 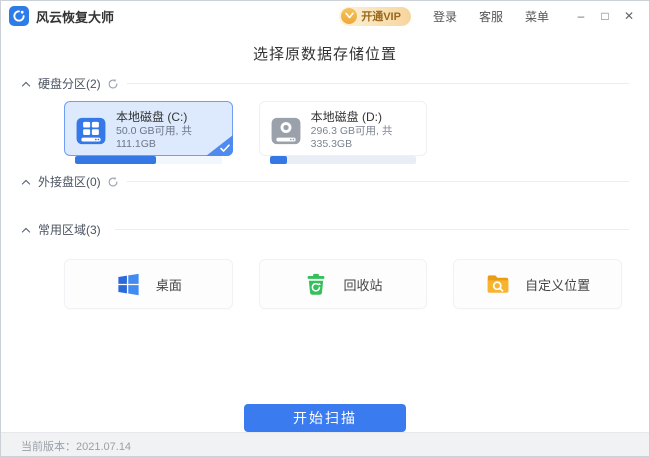 I want to click on disk-card-grid: 本地磁盘 (C:) 50.0 GB可用, 共111.1GB 本地磁盘 (D:), so click(x=343, y=132).